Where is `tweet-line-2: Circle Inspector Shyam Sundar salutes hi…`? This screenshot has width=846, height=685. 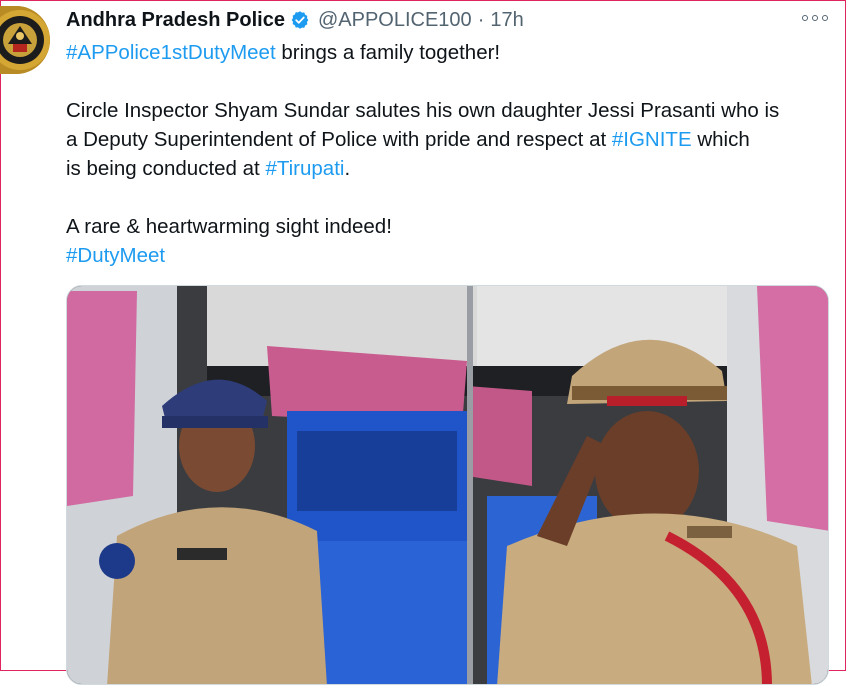 tweet-line-2: Circle Inspector Shyam Sundar salutes hi… is located at coordinates (423, 110).